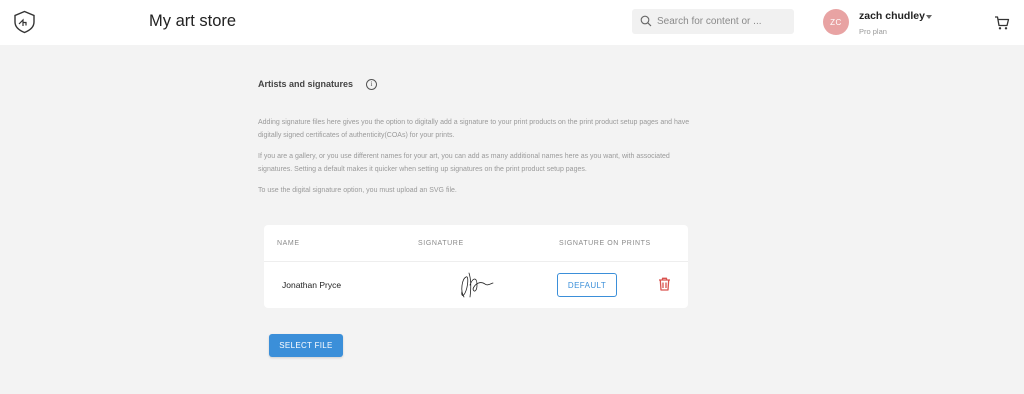 The width and height of the screenshot is (1024, 394). I want to click on column-header-name: NAME, so click(288, 243).